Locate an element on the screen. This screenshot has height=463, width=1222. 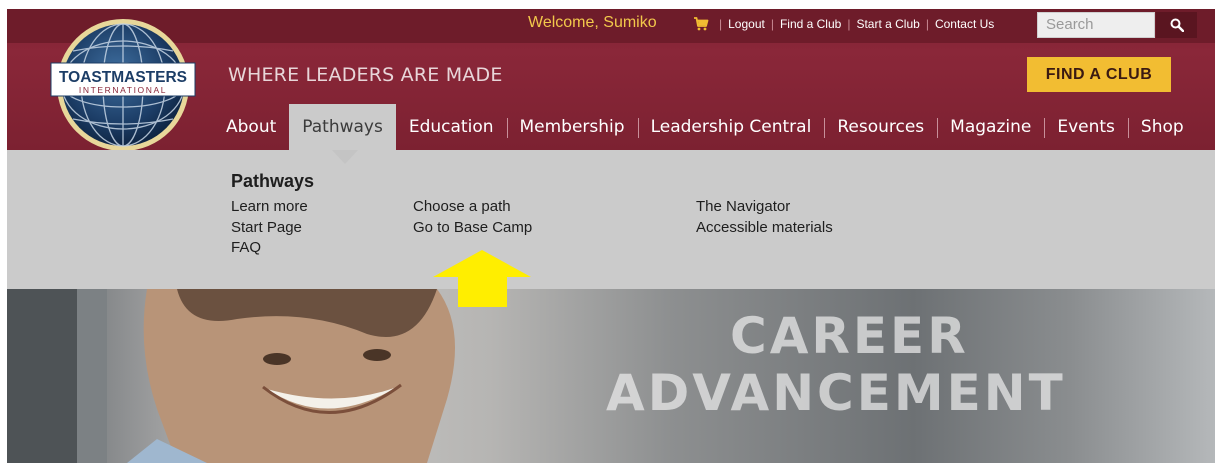
nav-item-leadership-central: Leadership Central is located at coordinates (731, 127).